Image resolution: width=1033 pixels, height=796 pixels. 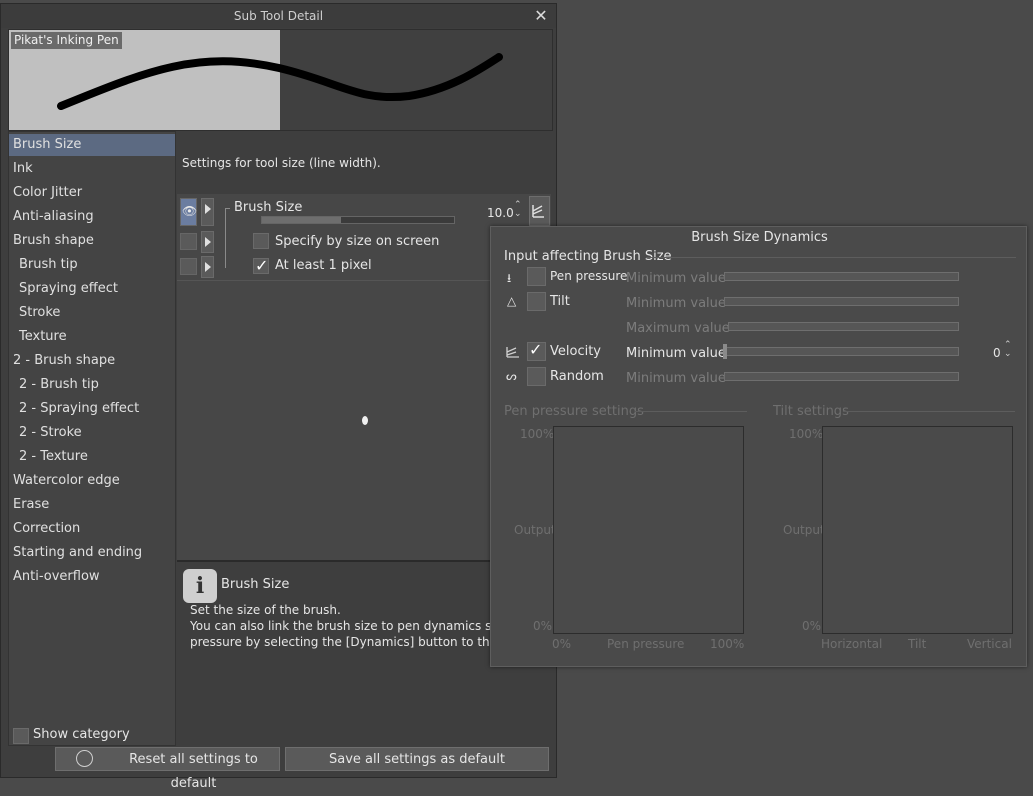 I want to click on category-item: Brush tip, so click(x=92, y=265).